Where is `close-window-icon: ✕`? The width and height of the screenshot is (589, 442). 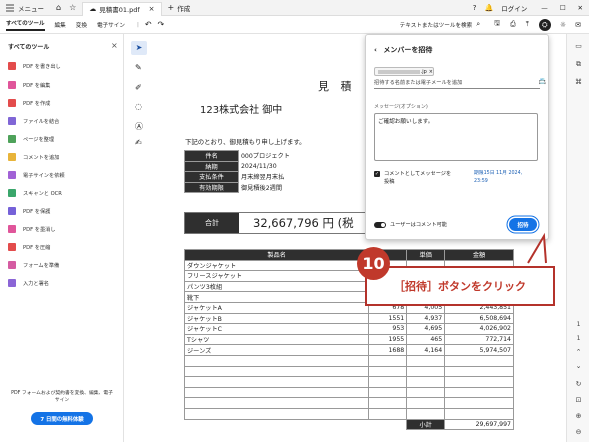 close-window-icon: ✕ is located at coordinates (580, 8).